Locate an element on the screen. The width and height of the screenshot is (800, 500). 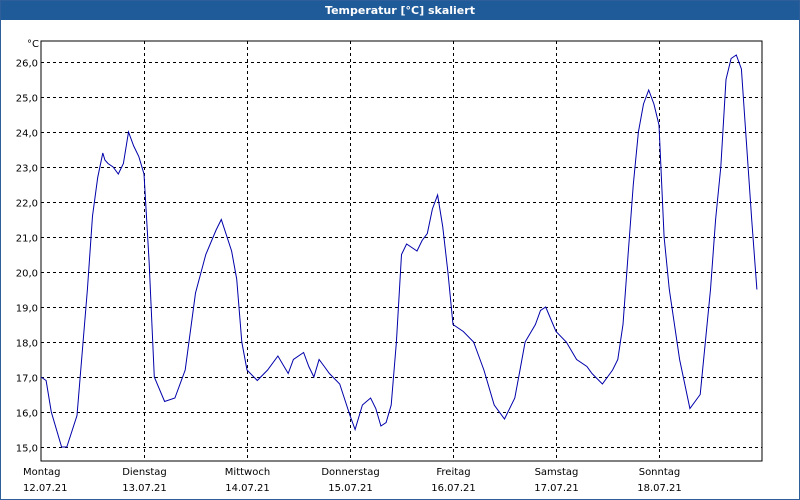
y-tick-label: 23,0 is located at coordinates (27, 169).